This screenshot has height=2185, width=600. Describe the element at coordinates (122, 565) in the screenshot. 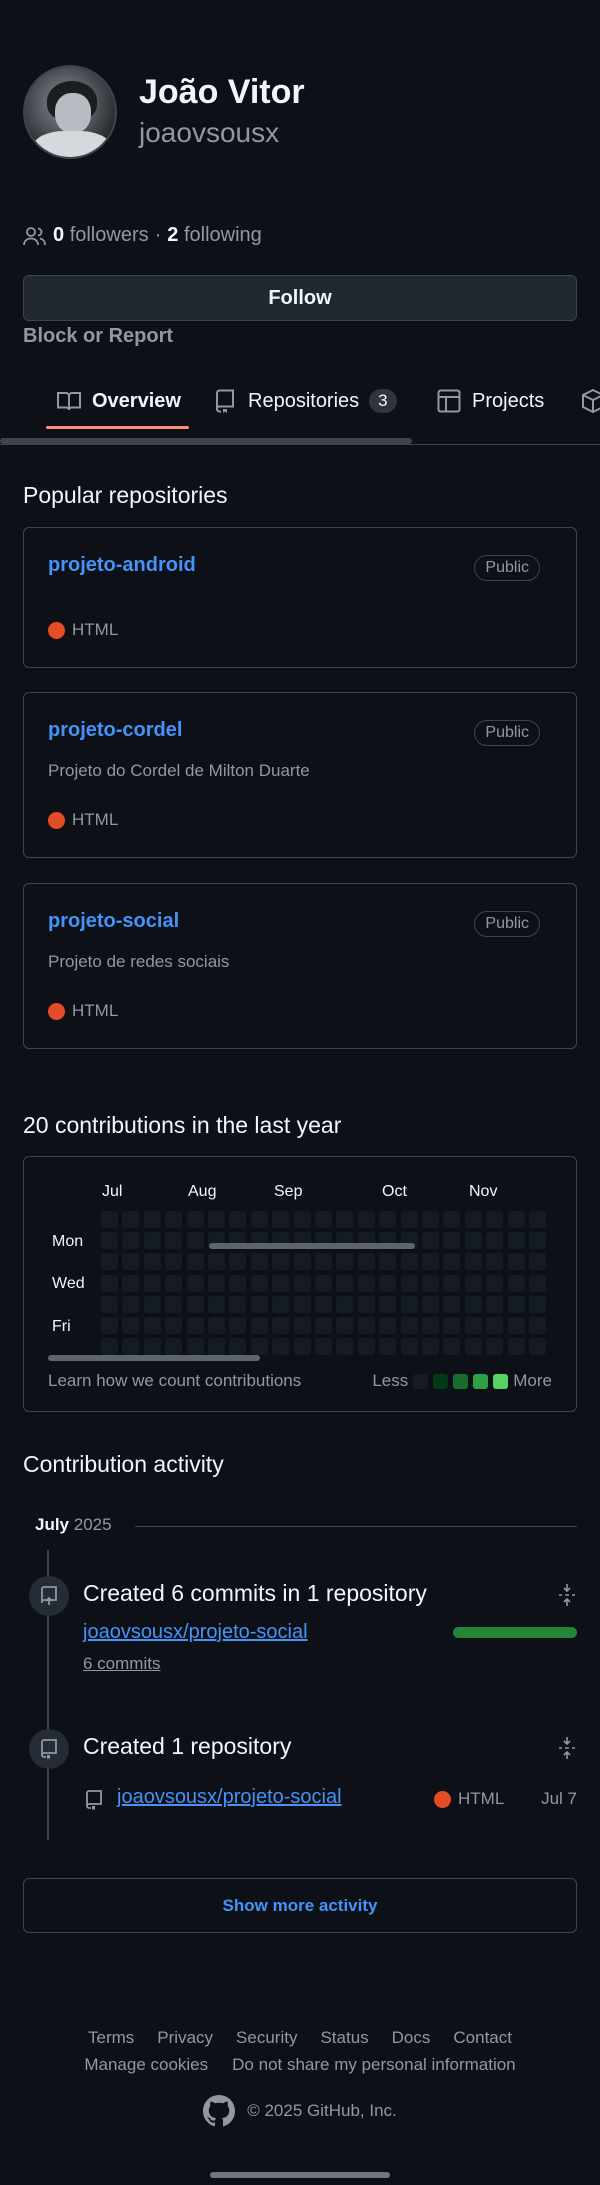

I see `repo-link: projeto-android` at that location.